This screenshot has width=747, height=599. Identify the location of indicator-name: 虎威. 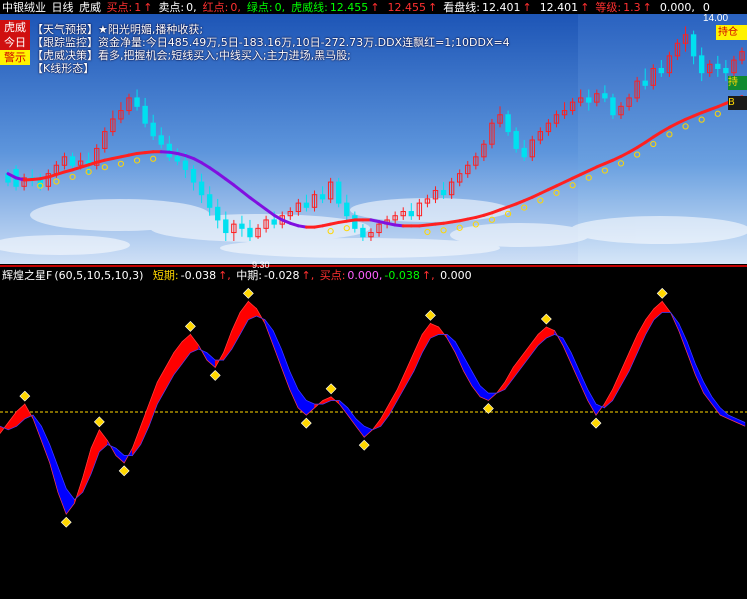
(90, 7).